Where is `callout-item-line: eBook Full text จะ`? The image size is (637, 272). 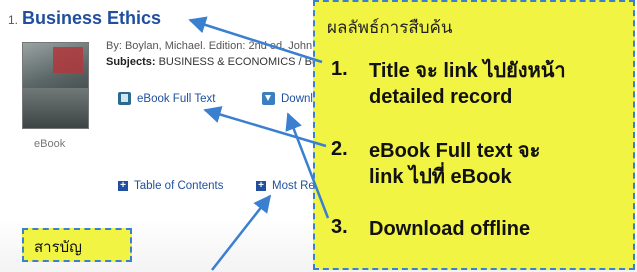
callout-item-line: eBook Full text จะ is located at coordinates (455, 151).